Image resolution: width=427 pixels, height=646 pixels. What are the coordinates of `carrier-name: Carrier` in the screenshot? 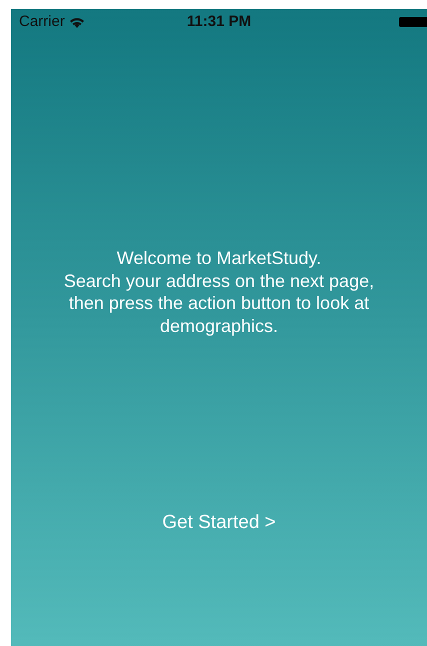 It's located at (42, 22).